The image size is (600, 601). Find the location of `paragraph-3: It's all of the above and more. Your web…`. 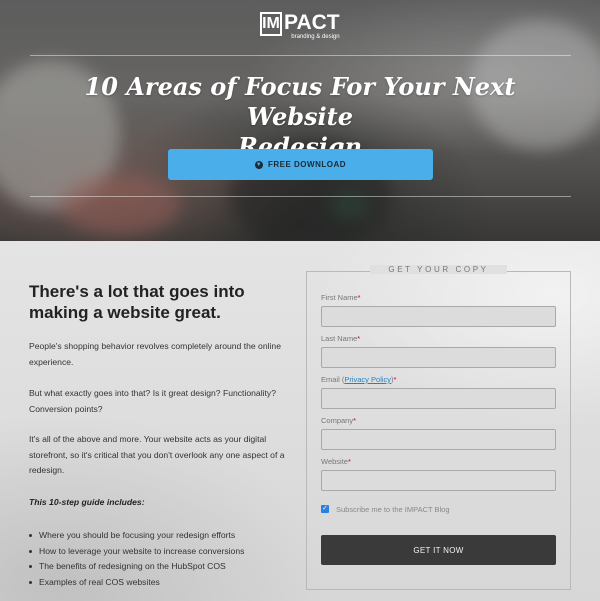

paragraph-3: It's all of the above and more. Your web… is located at coordinates (157, 454).